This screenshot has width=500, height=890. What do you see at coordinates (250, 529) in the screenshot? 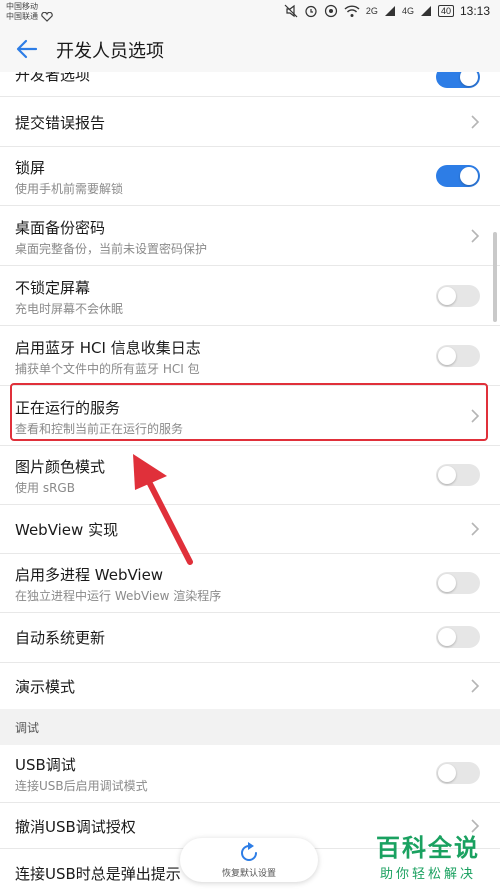
I see `list-item-webview-implementation: WebView 实现` at bounding box center [250, 529].